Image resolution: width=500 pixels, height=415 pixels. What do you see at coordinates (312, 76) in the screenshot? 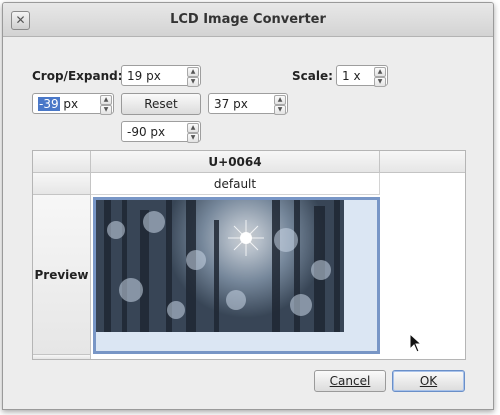
I see `scale-label: Scale:` at bounding box center [312, 76].